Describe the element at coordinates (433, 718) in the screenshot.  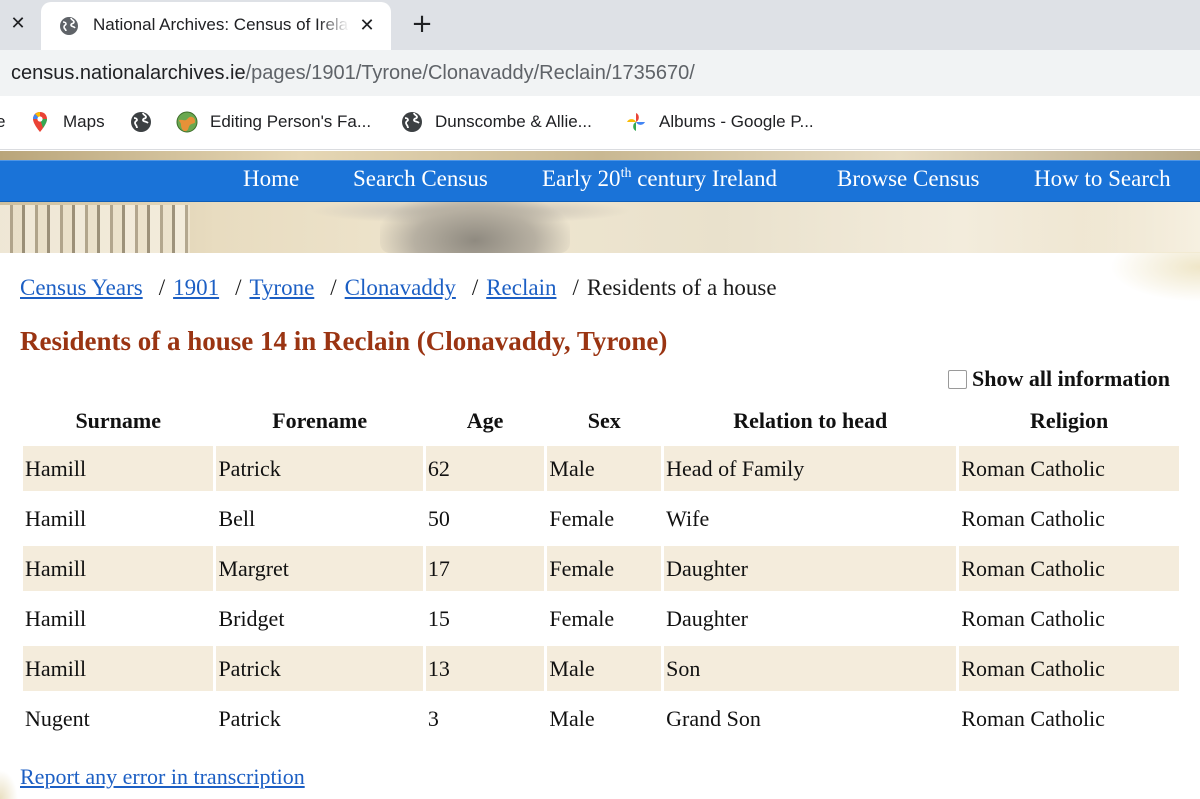
I see `cell-age: 3` at that location.